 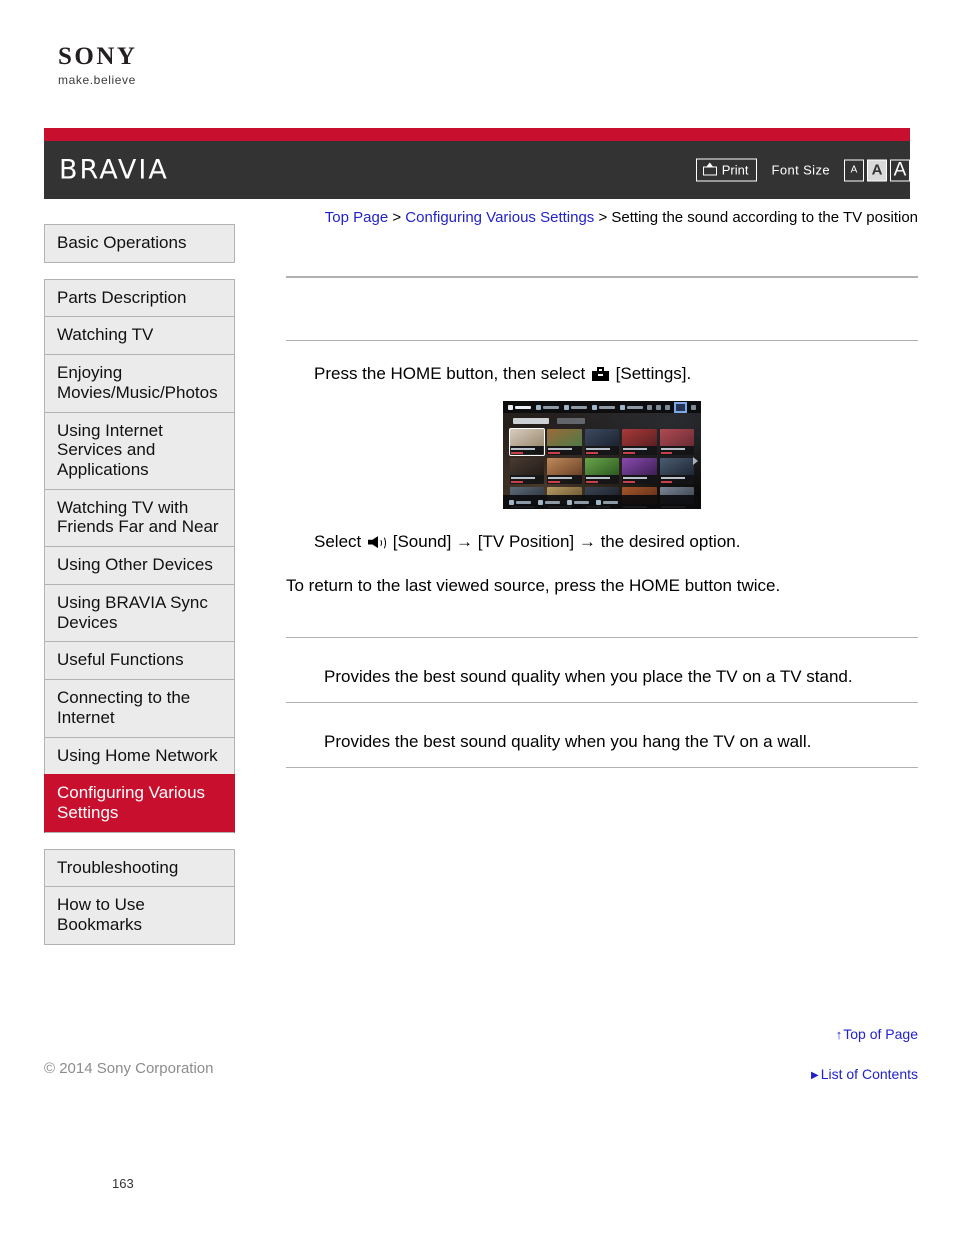 I want to click on tv-top-menu-bar, so click(x=602, y=407).